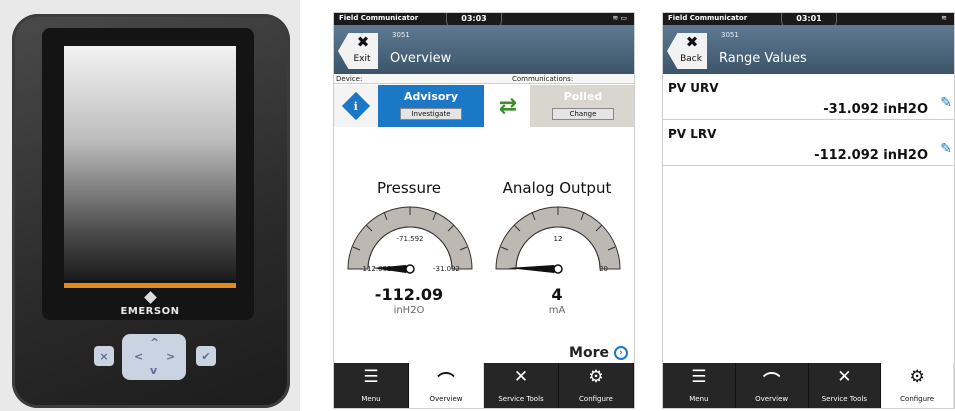 The height and width of the screenshot is (411, 955). What do you see at coordinates (484, 20) in the screenshot?
I see `status-bar: Field Communicator 03:03 ≋▭` at bounding box center [484, 20].